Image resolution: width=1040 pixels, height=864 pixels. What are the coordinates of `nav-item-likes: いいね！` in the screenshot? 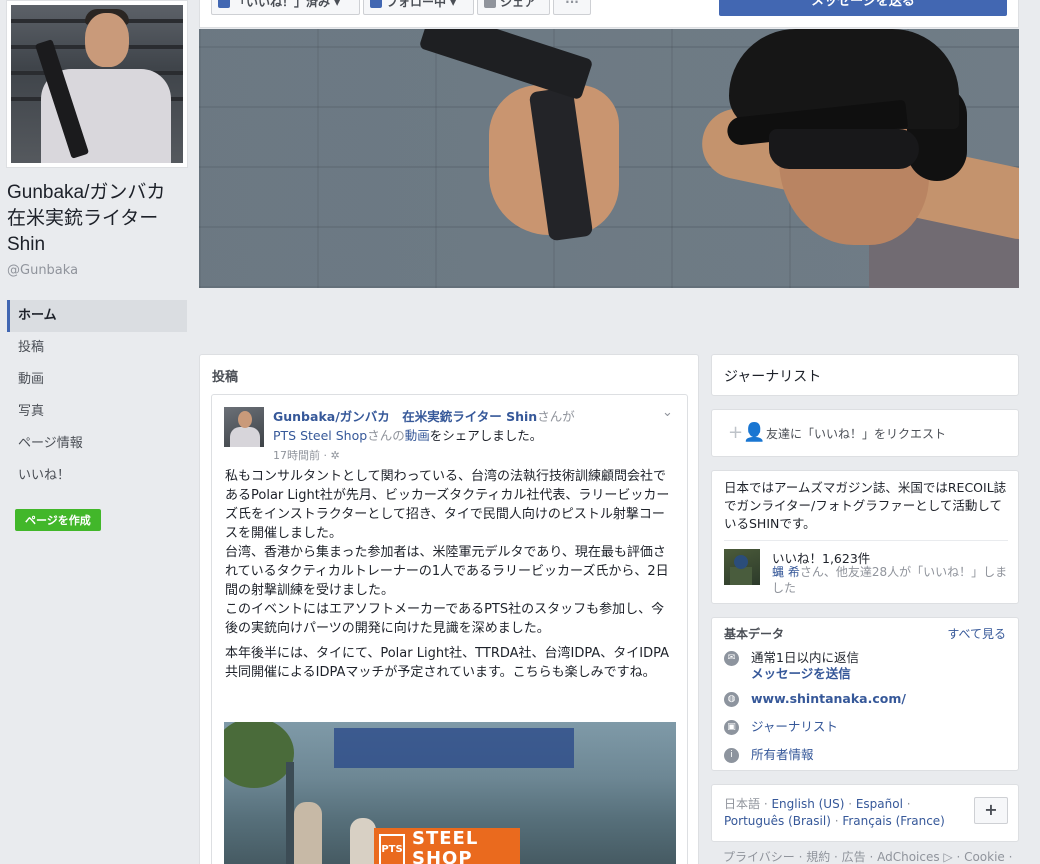 It's located at (97, 476).